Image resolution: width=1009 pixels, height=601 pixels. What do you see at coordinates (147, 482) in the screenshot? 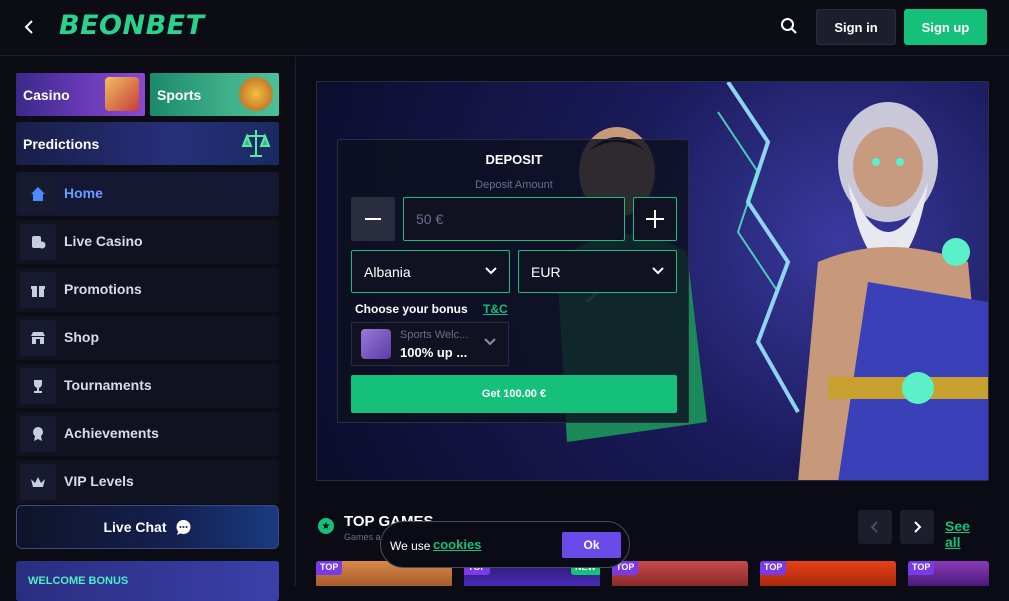
I see `sidebar-item-vip-levels: VIP Levels` at bounding box center [147, 482].